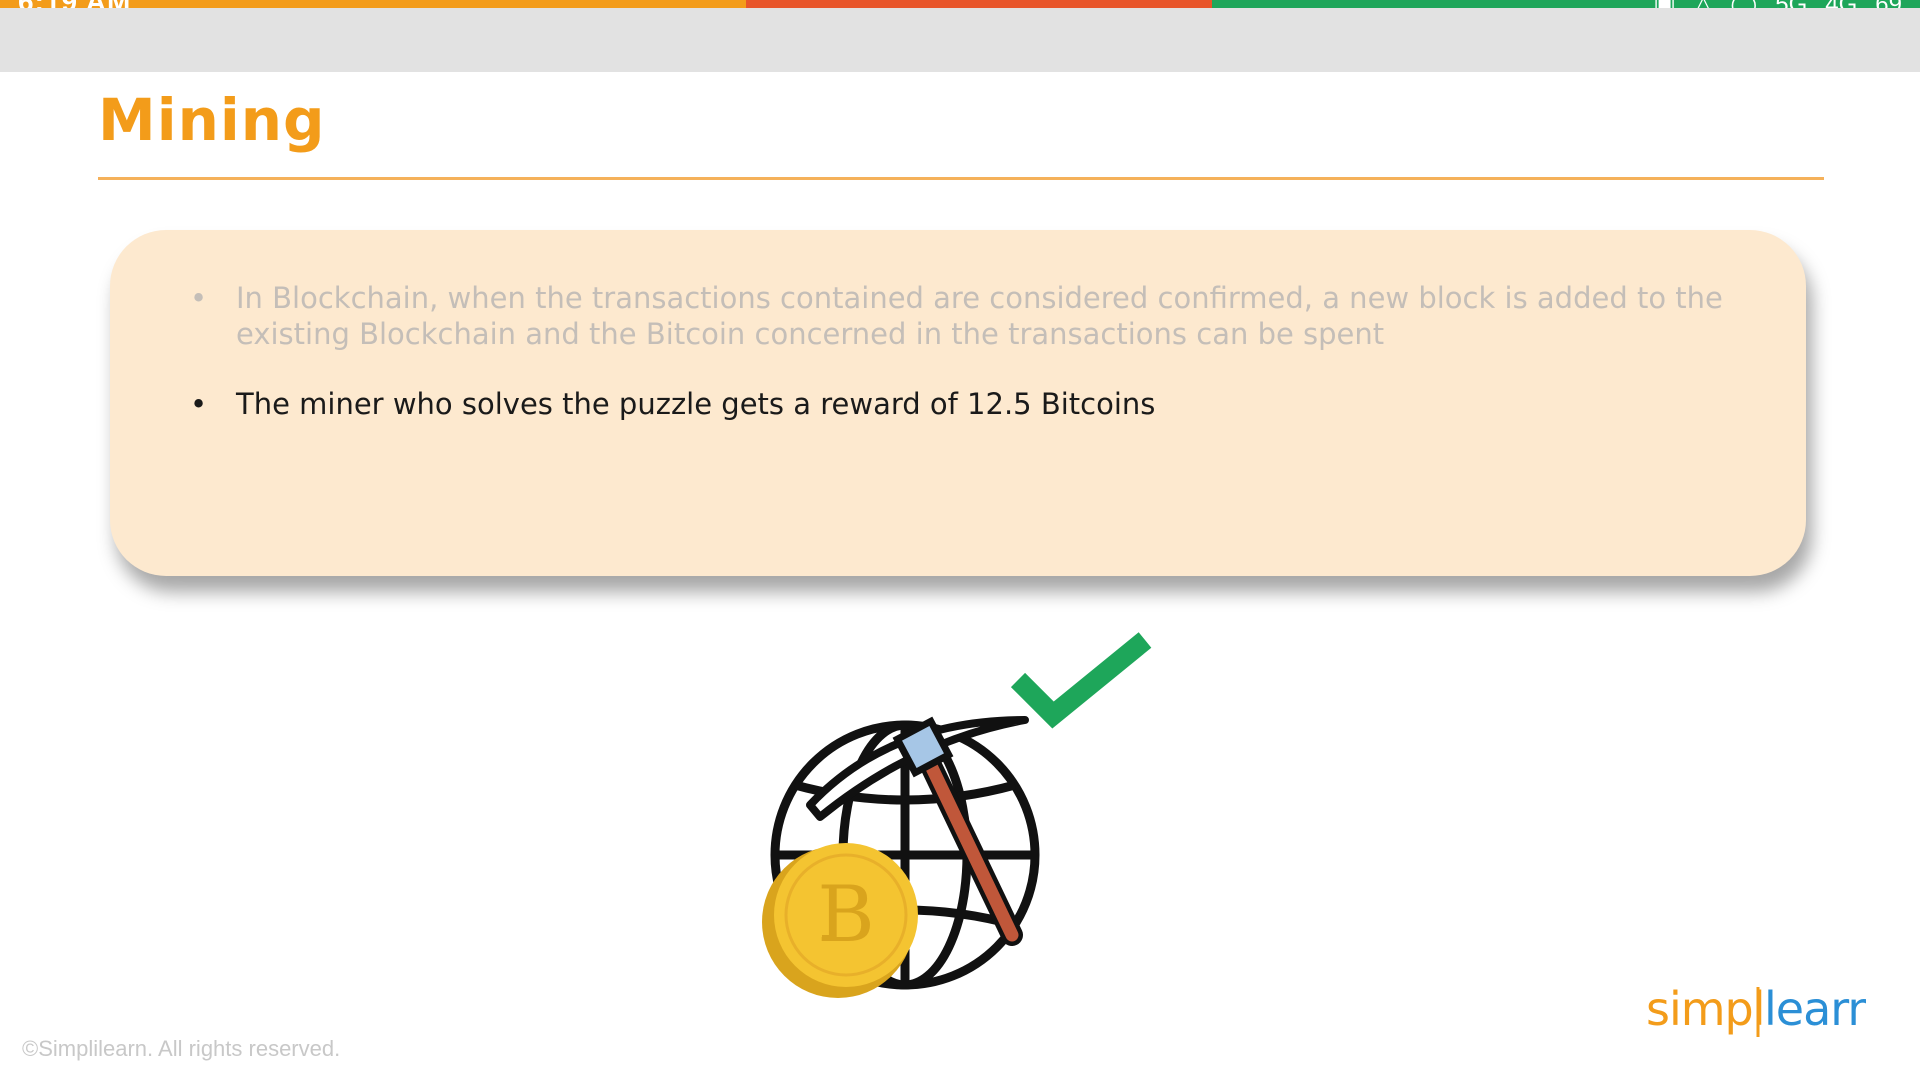 The image size is (1920, 1080). What do you see at coordinates (1081, 680) in the screenshot?
I see `checkmark-icon` at bounding box center [1081, 680].